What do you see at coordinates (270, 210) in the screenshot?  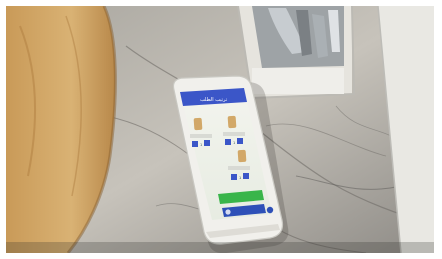 I see `navigation-dot-icon` at bounding box center [270, 210].